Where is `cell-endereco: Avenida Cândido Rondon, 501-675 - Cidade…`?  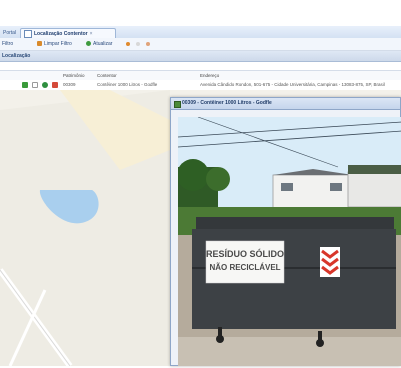
cell-endereco: Avenida Cândido Rondon, 501-675 - Cidade… is located at coordinates (292, 84).